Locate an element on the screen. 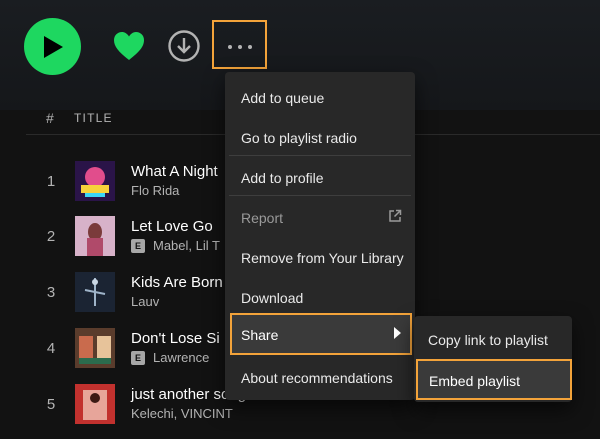  menu-item-label: Download is located at coordinates (272, 298).